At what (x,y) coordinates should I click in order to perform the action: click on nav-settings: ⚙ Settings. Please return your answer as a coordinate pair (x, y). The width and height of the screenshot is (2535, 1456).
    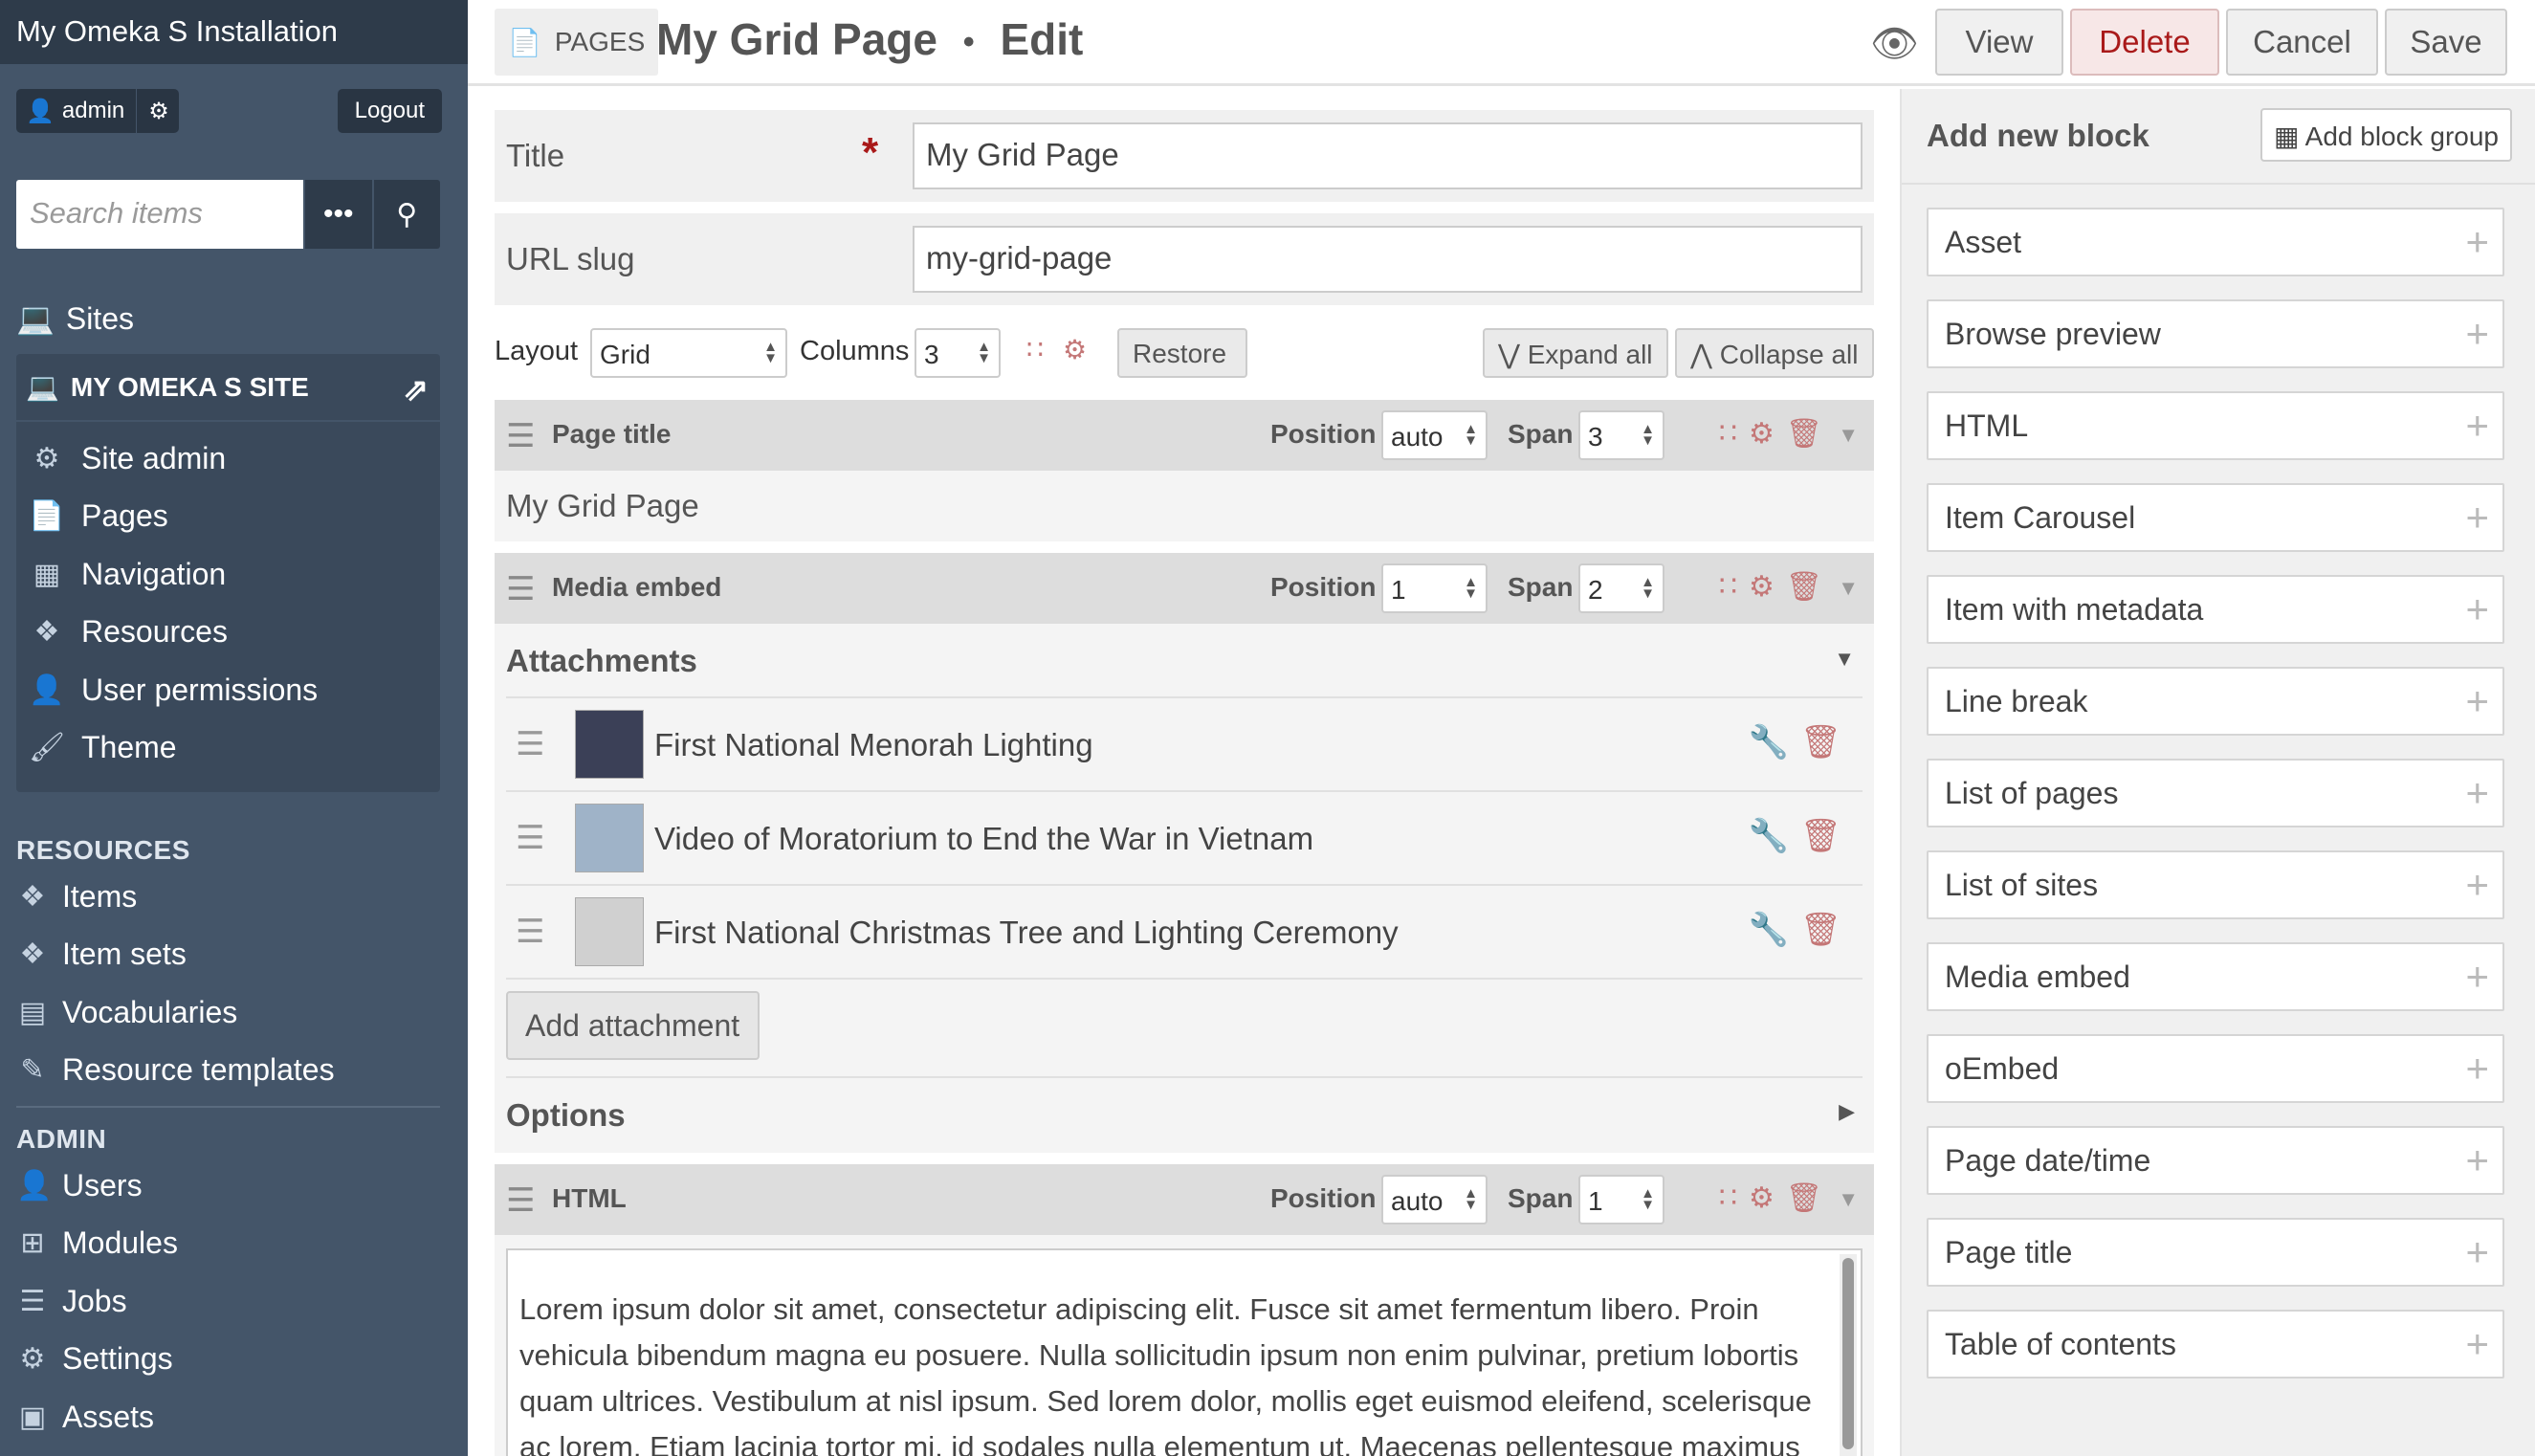
    Looking at the image, I should click on (228, 1360).